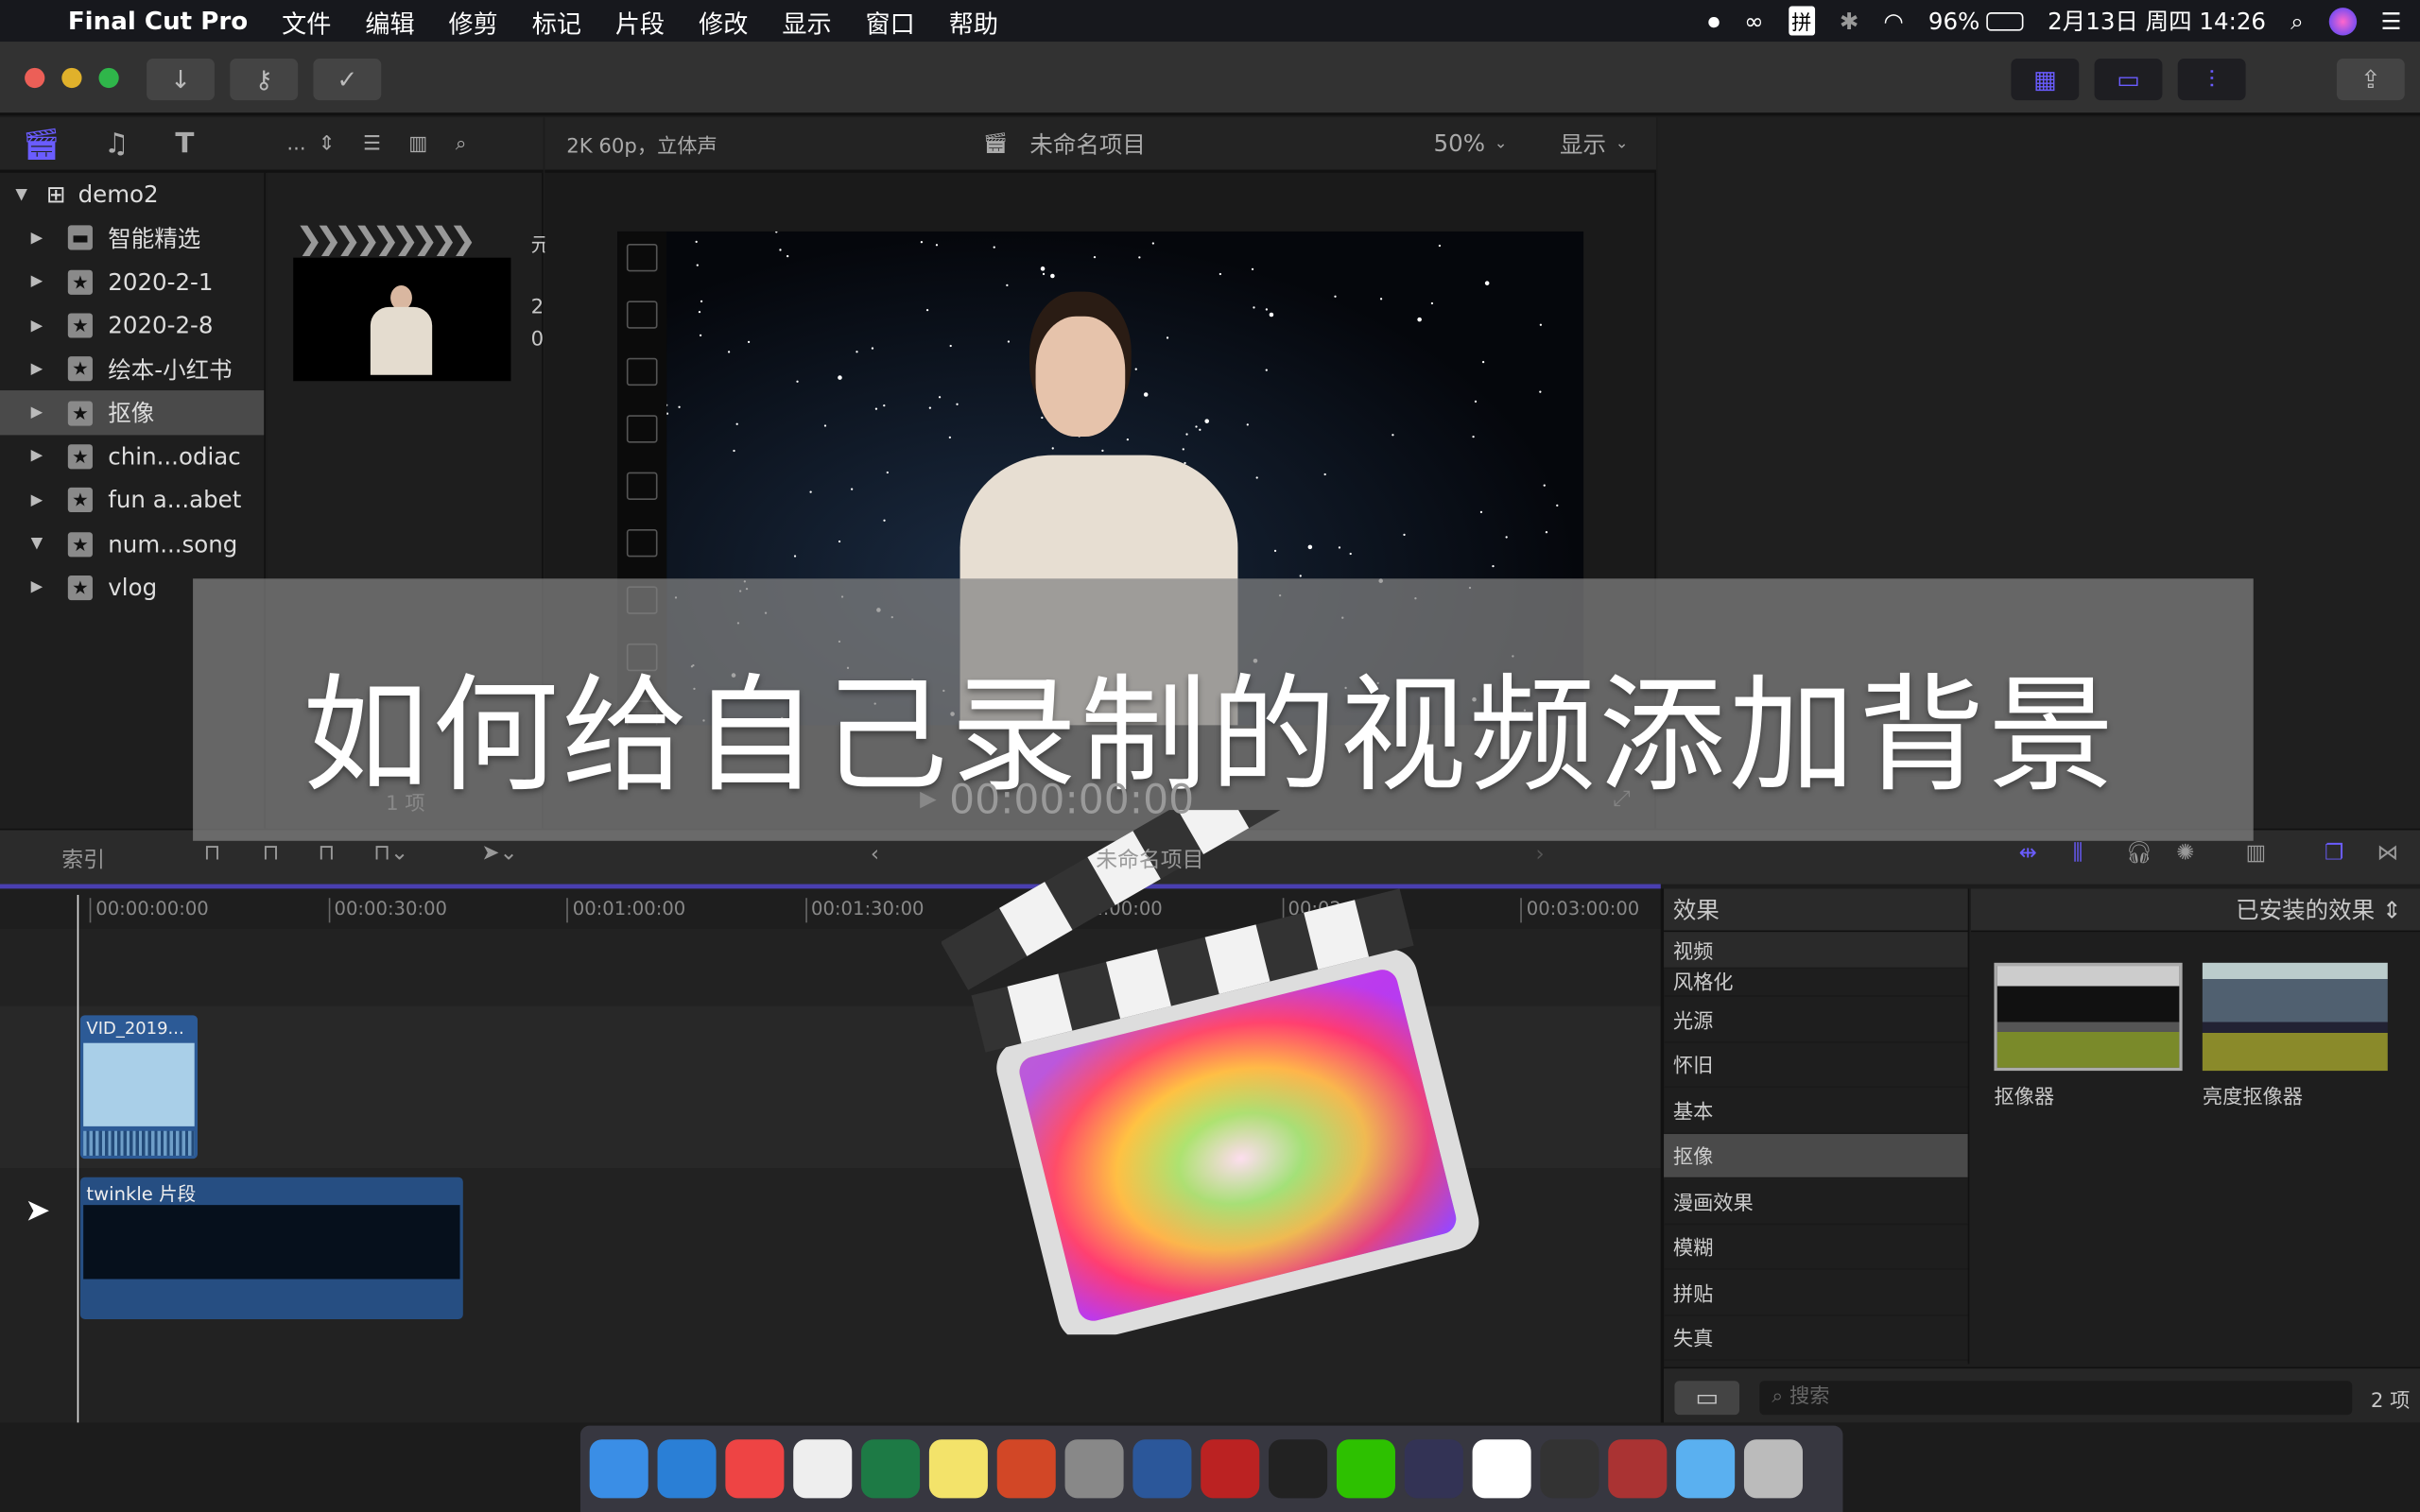 The image size is (2420, 1512). What do you see at coordinates (2185, 853) in the screenshot?
I see `solo-icon: ✺` at bounding box center [2185, 853].